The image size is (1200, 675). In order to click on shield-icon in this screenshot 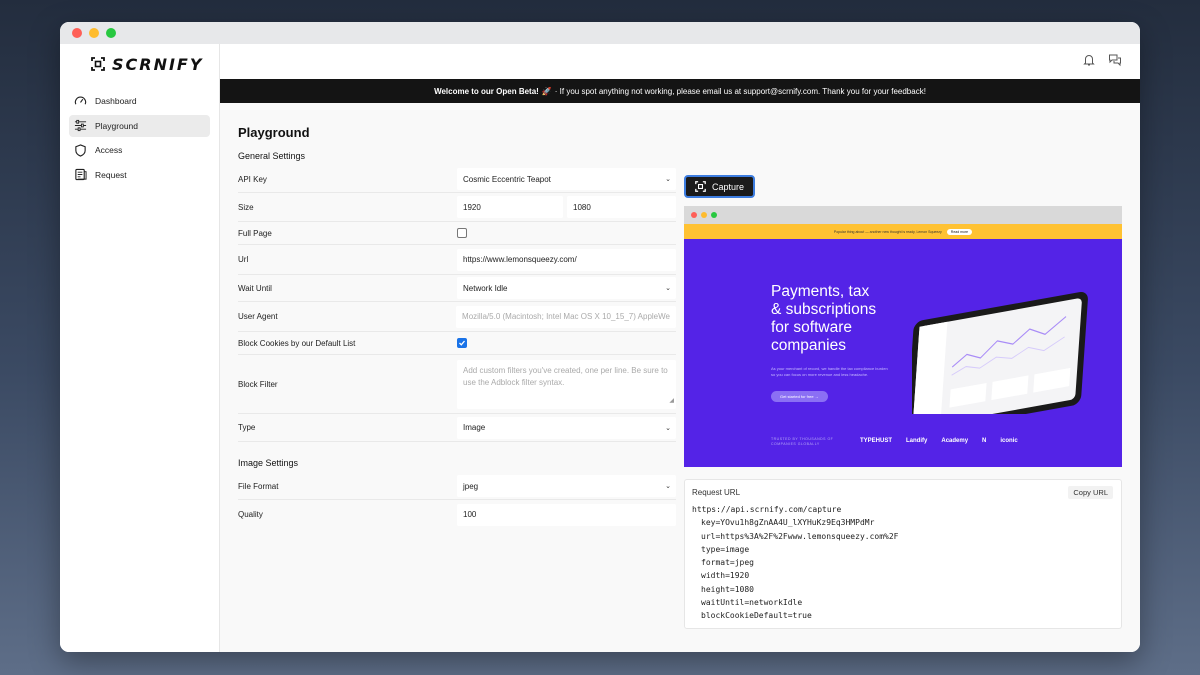, I will do `click(80, 150)`.